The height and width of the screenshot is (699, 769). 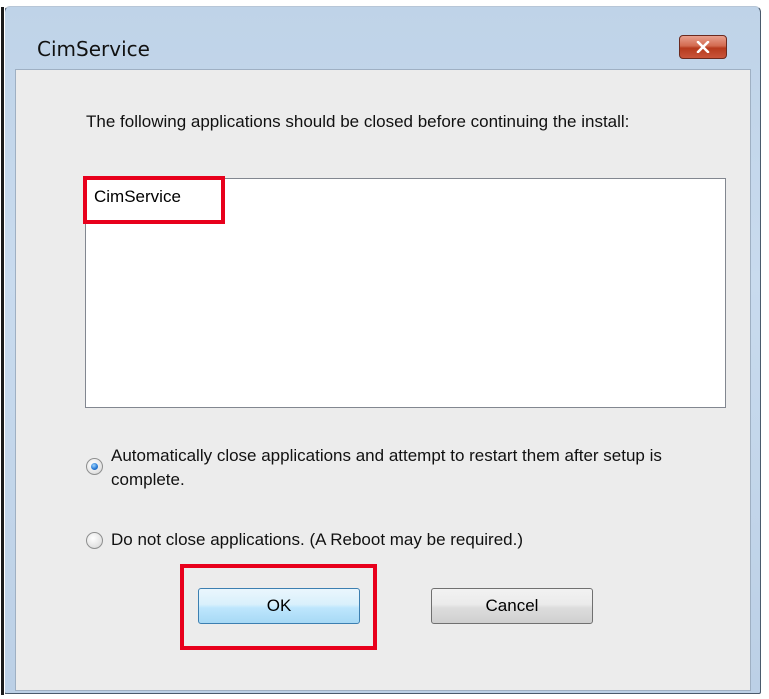 I want to click on radio-auto-close, so click(x=94, y=466).